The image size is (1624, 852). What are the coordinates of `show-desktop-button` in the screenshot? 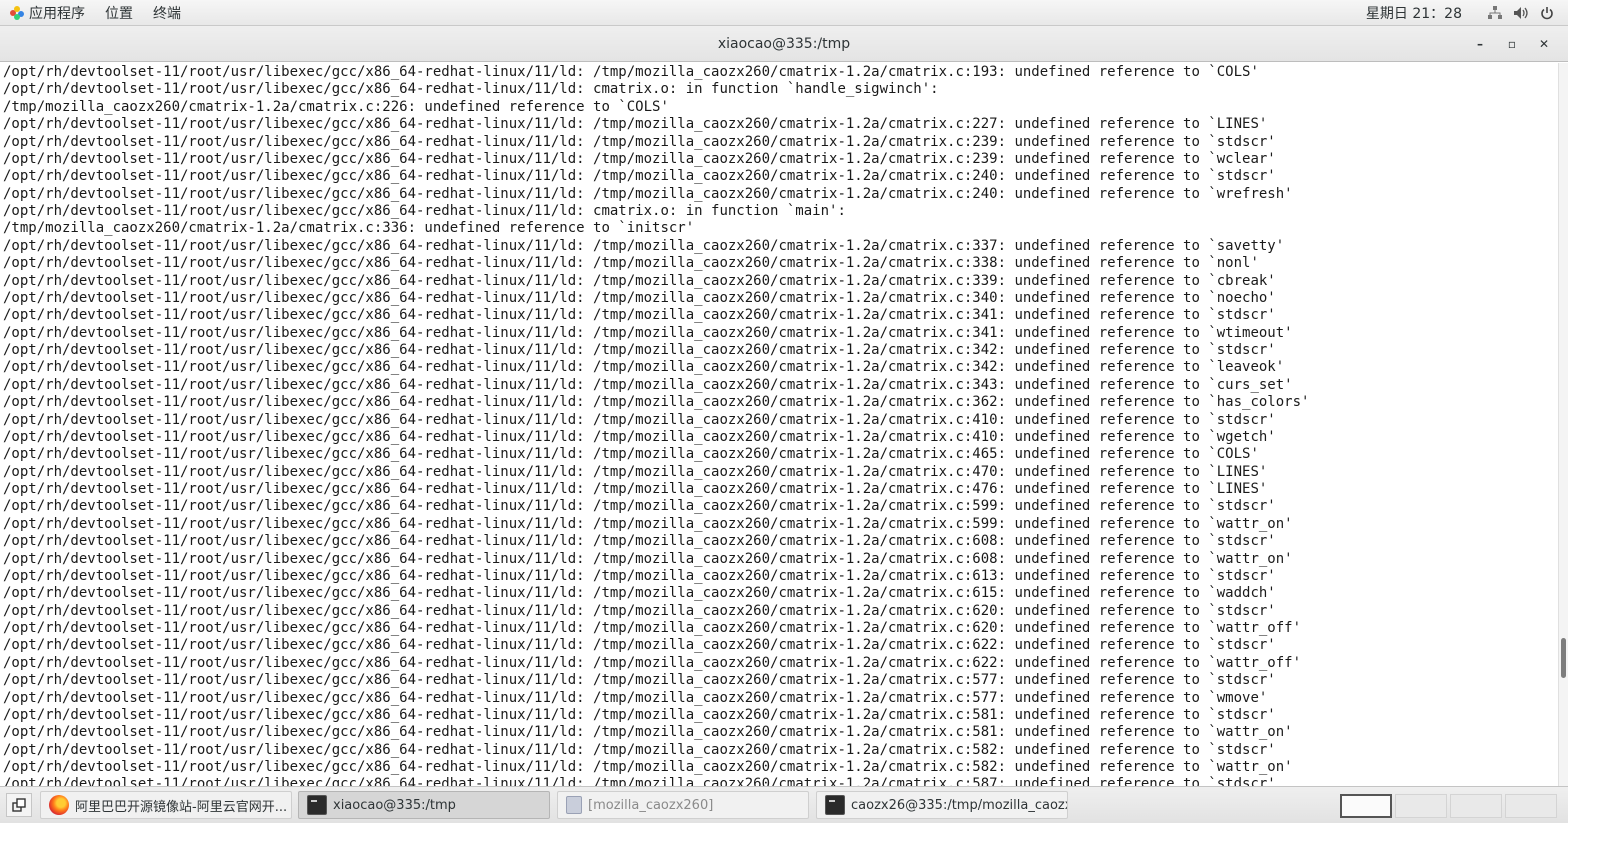 It's located at (19, 805).